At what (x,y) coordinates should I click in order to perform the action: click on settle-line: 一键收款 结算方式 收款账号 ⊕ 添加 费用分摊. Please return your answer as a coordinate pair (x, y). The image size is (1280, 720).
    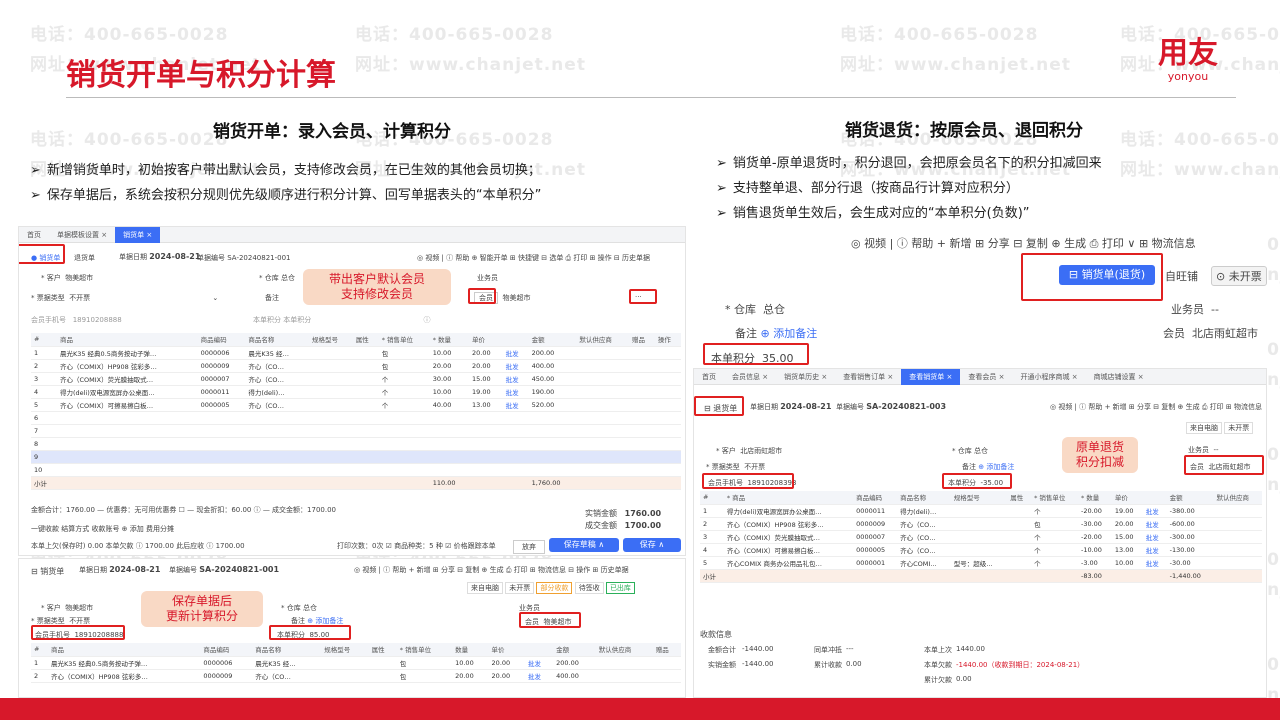
    Looking at the image, I should click on (102, 529).